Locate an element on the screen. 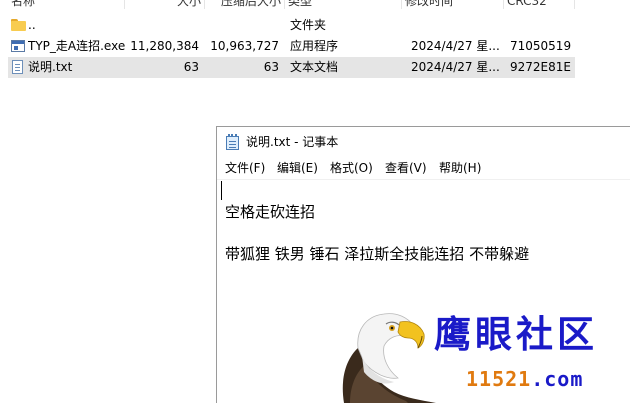 The height and width of the screenshot is (405, 630). column-header-type: 类型 is located at coordinates (343, 4).